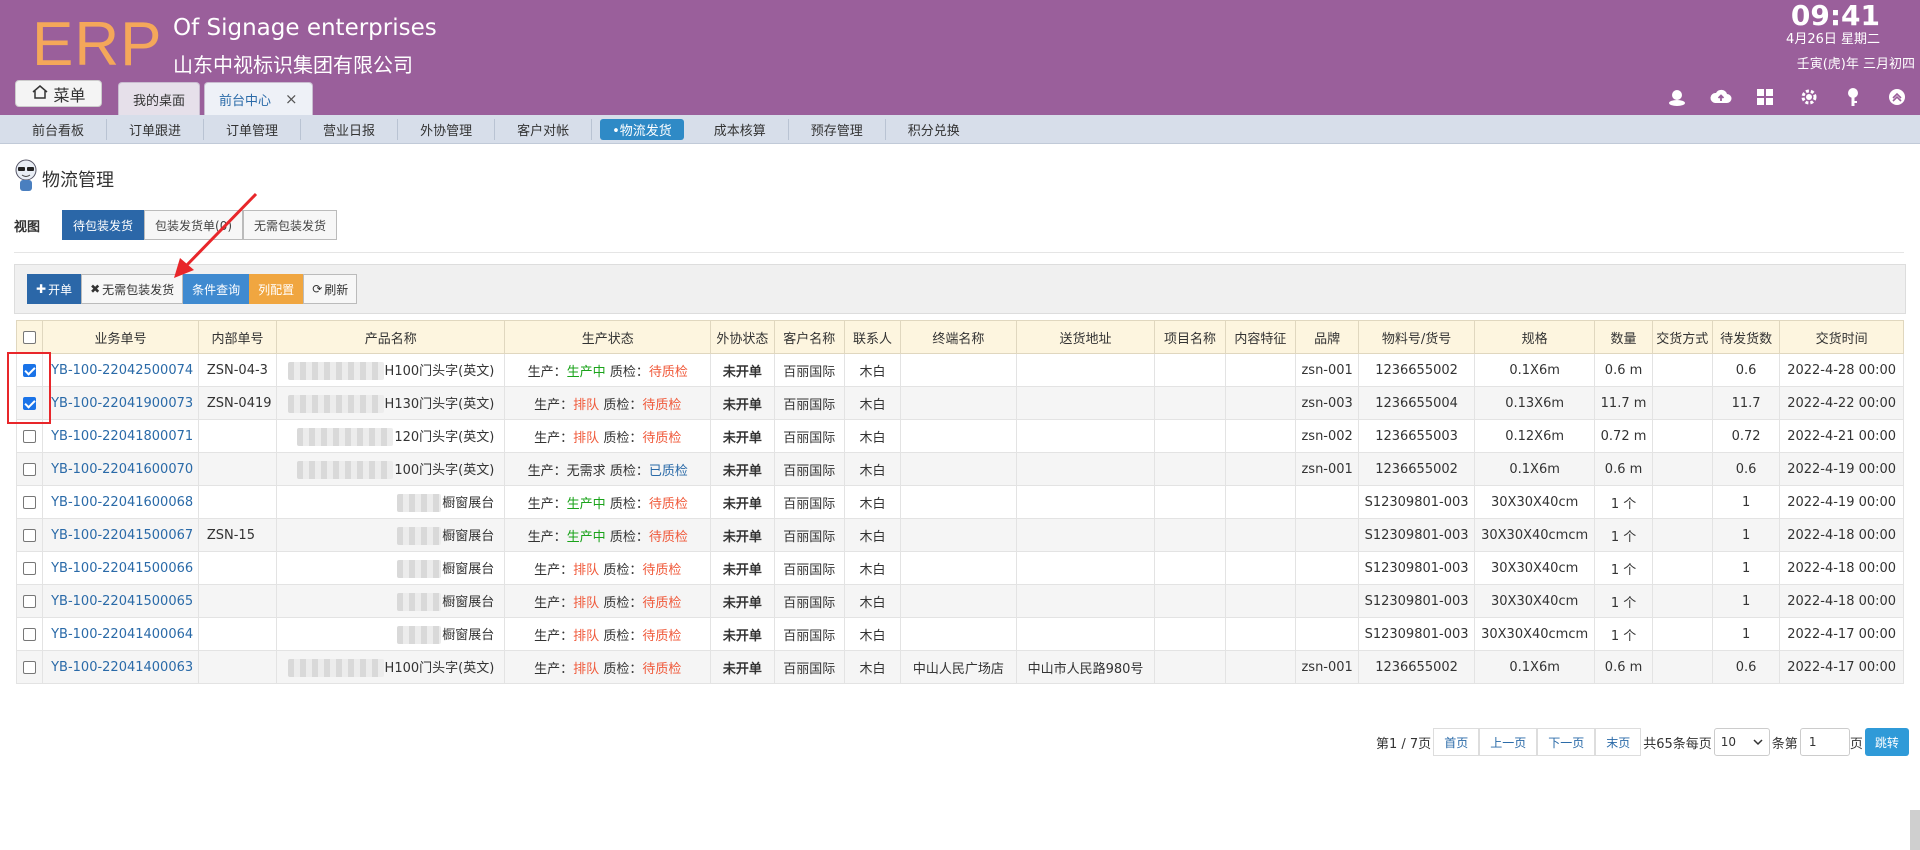  I want to click on divider, so click(959, 252).